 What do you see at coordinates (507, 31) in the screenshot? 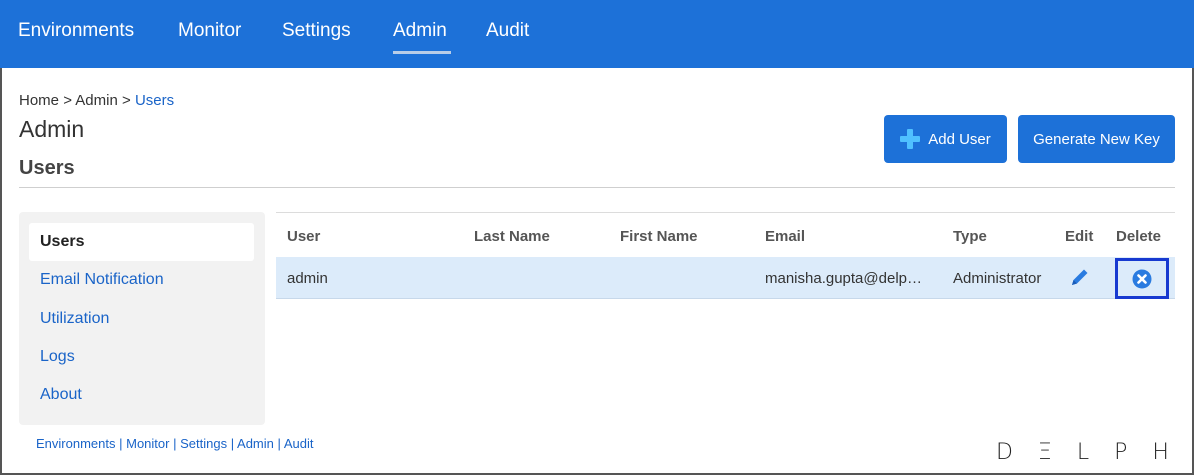
I see `nav-audit: Audit` at bounding box center [507, 31].